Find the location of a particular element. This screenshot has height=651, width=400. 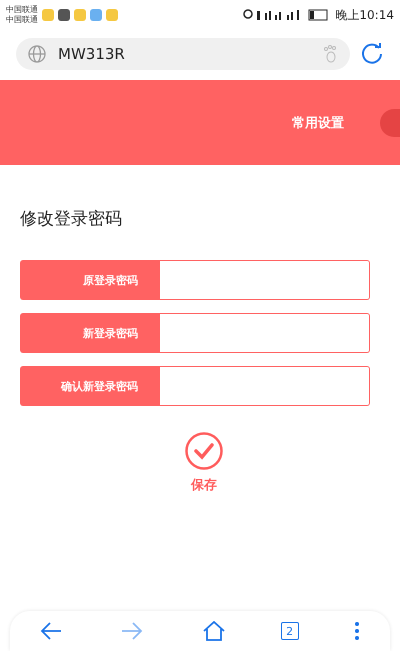

field-label: 原登录密码 is located at coordinates (90, 280).